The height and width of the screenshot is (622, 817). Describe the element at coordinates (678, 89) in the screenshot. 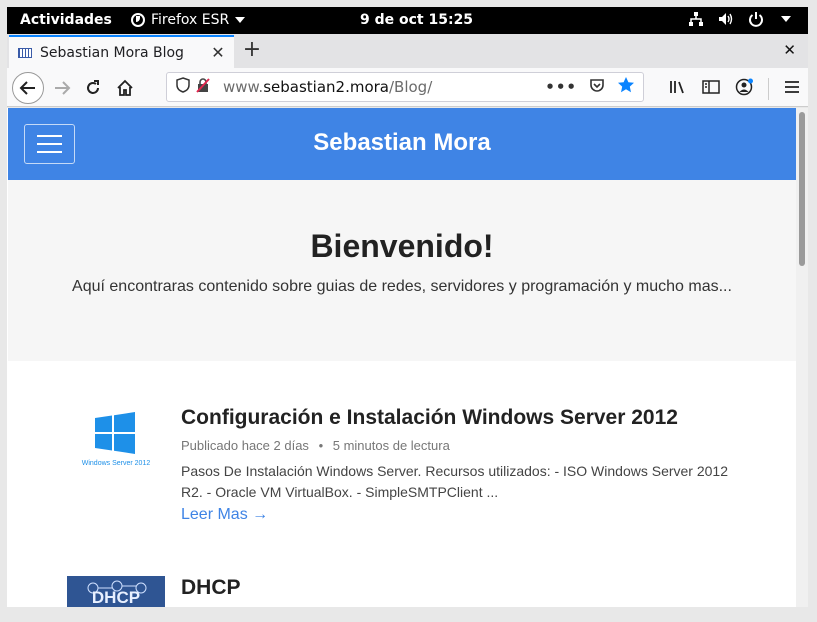

I see `library-icon` at that location.